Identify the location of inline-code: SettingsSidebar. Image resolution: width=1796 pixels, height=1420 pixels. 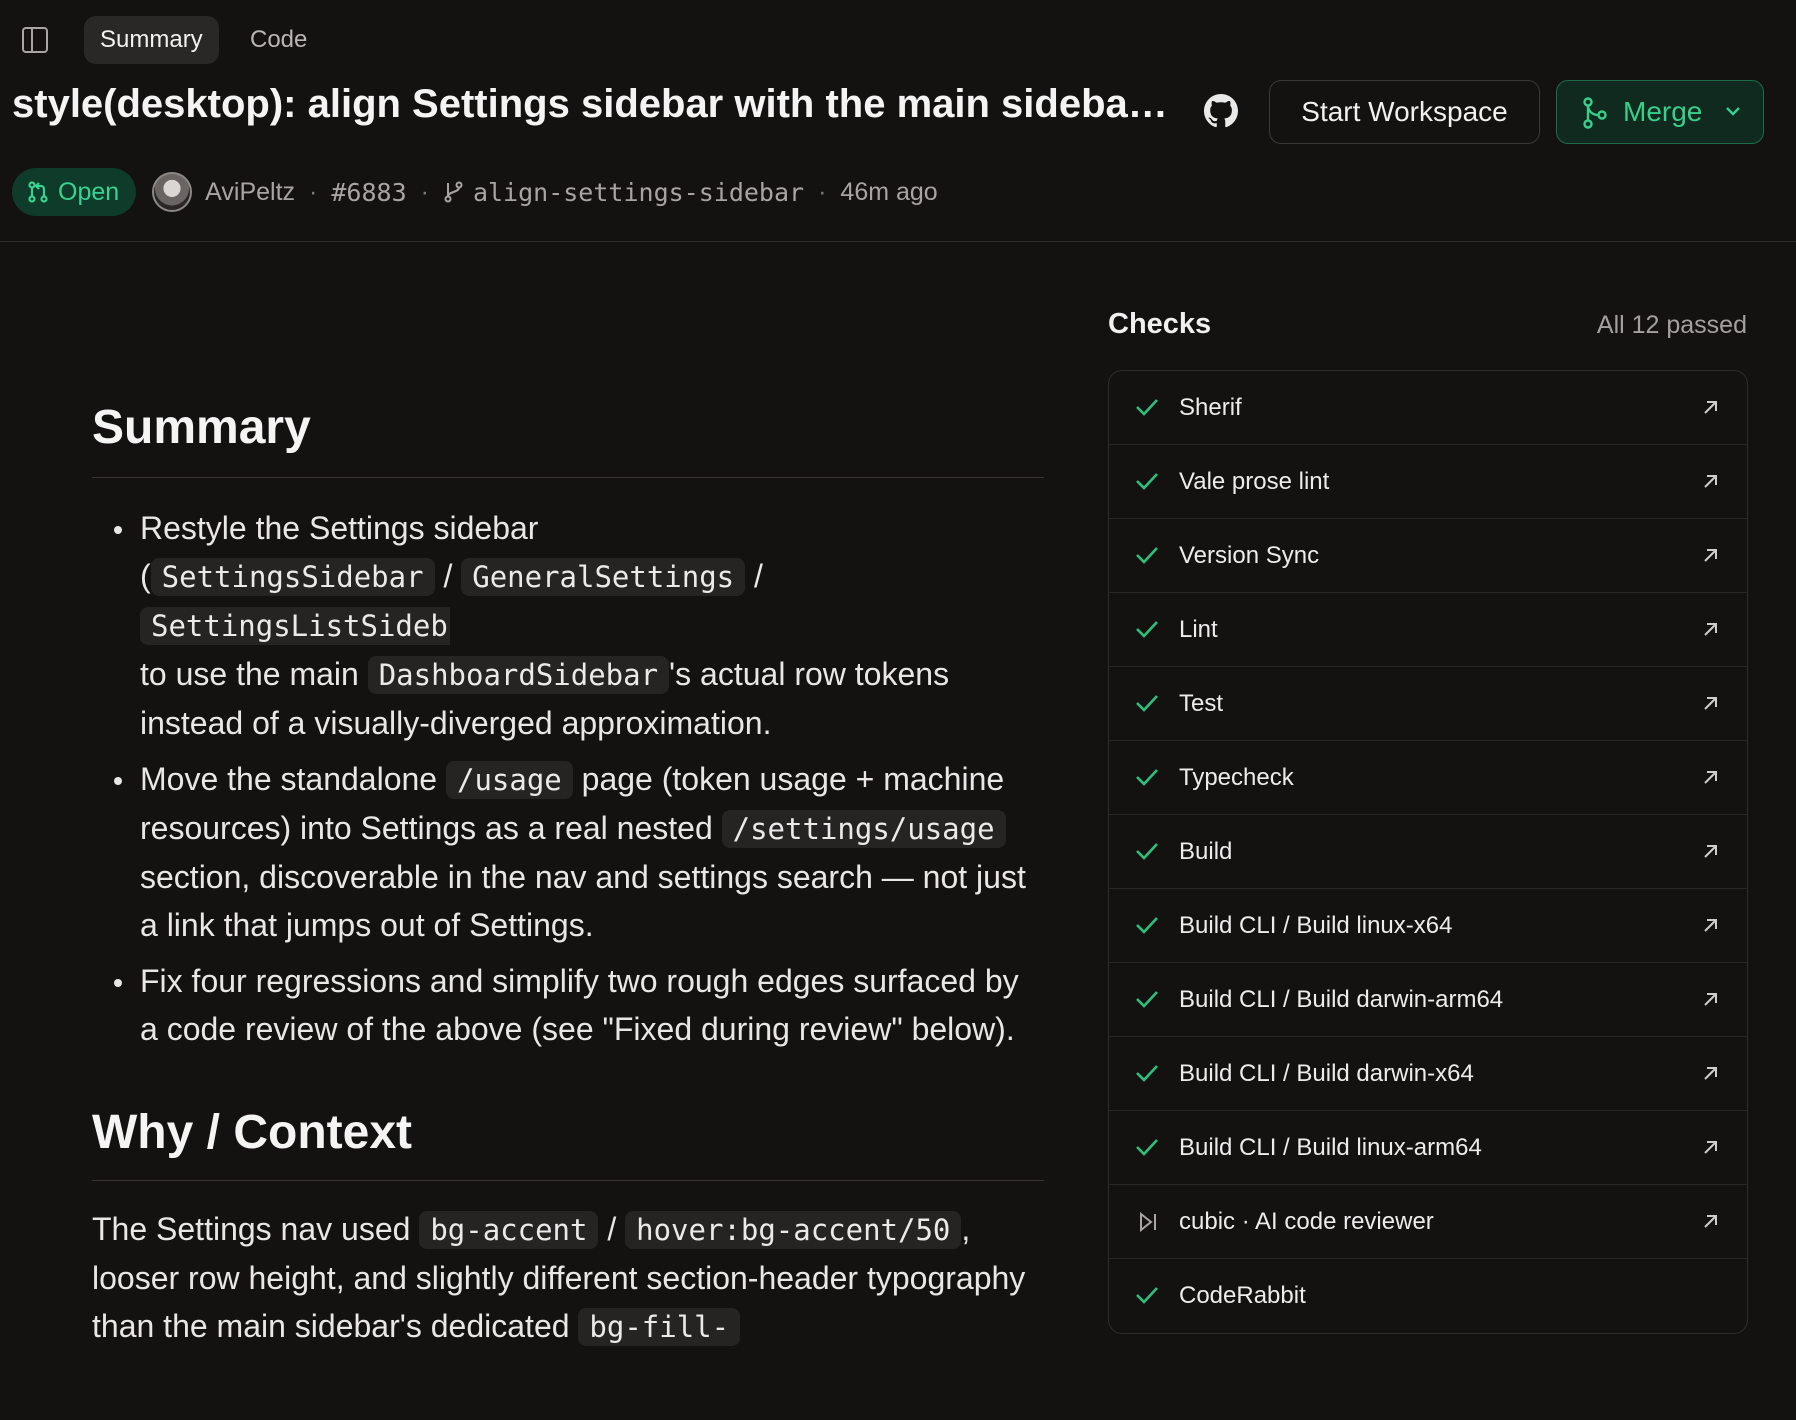
(292, 577).